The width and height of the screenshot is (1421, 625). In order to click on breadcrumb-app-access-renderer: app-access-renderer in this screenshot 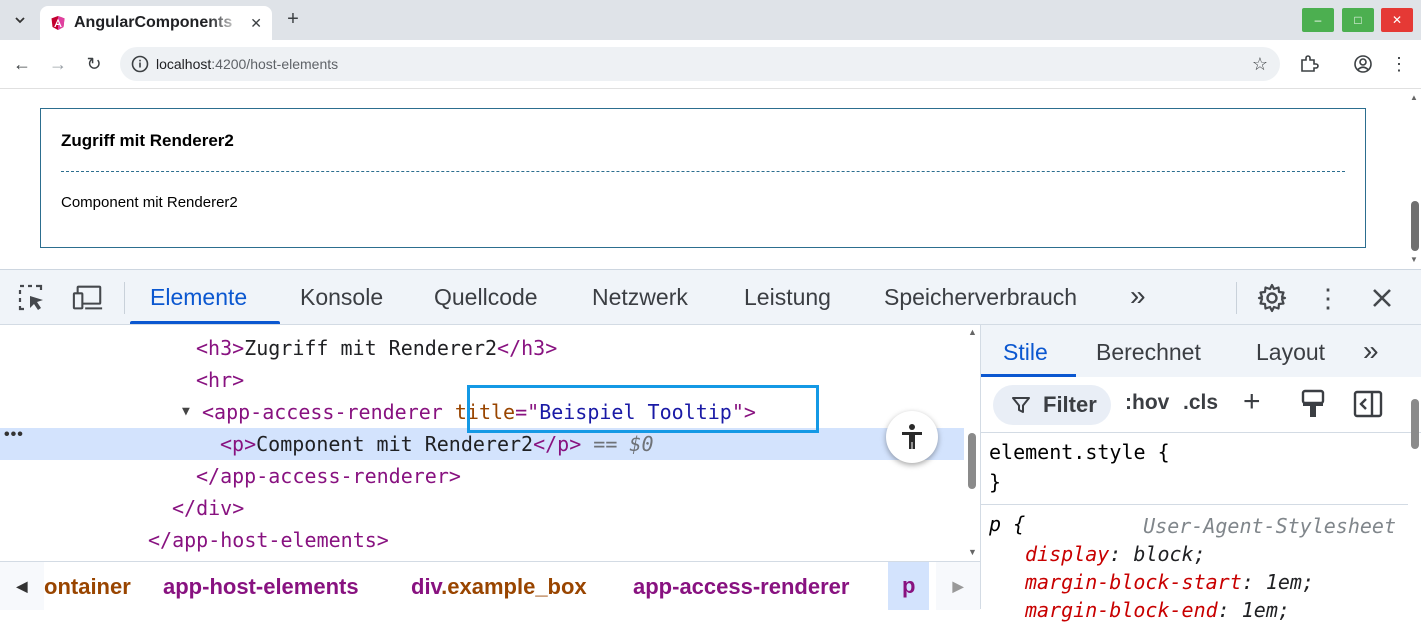, I will do `click(741, 587)`.